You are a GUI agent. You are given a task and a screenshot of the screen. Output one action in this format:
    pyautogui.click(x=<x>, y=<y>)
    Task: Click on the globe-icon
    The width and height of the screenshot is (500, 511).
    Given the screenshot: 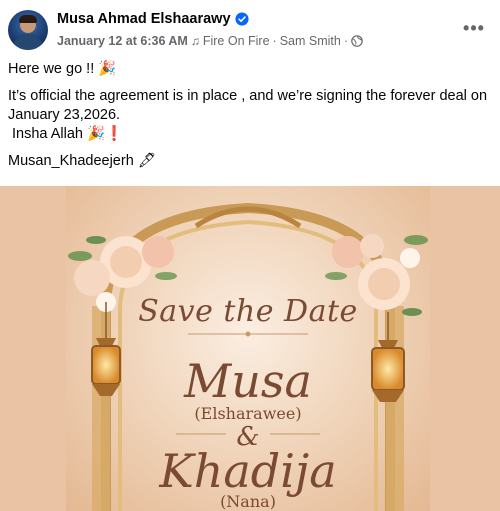 What is the action you would take?
    pyautogui.click(x=357, y=41)
    